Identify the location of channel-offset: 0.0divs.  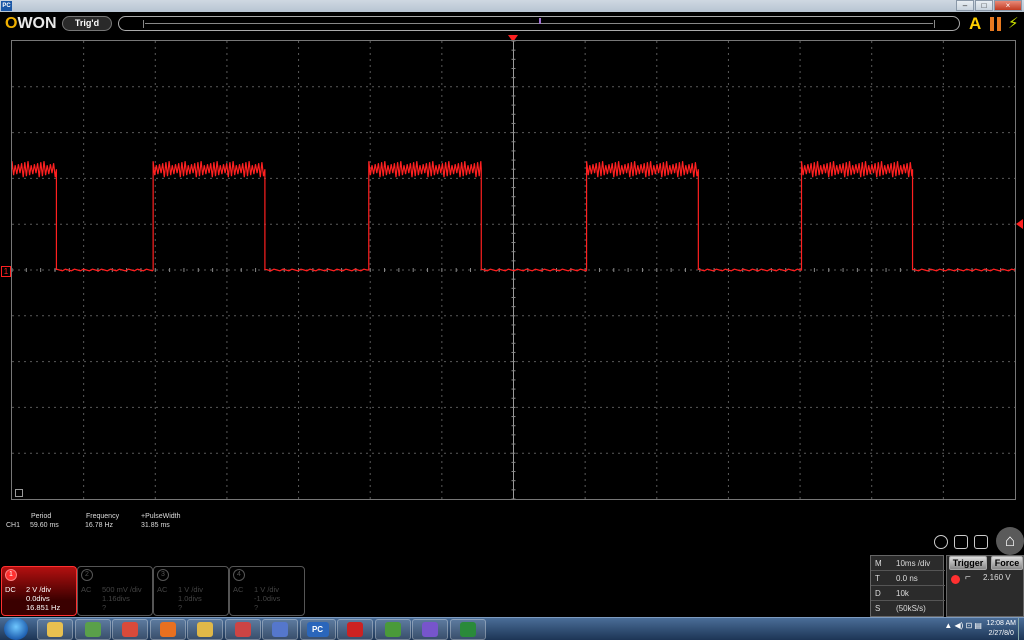
(38, 598).